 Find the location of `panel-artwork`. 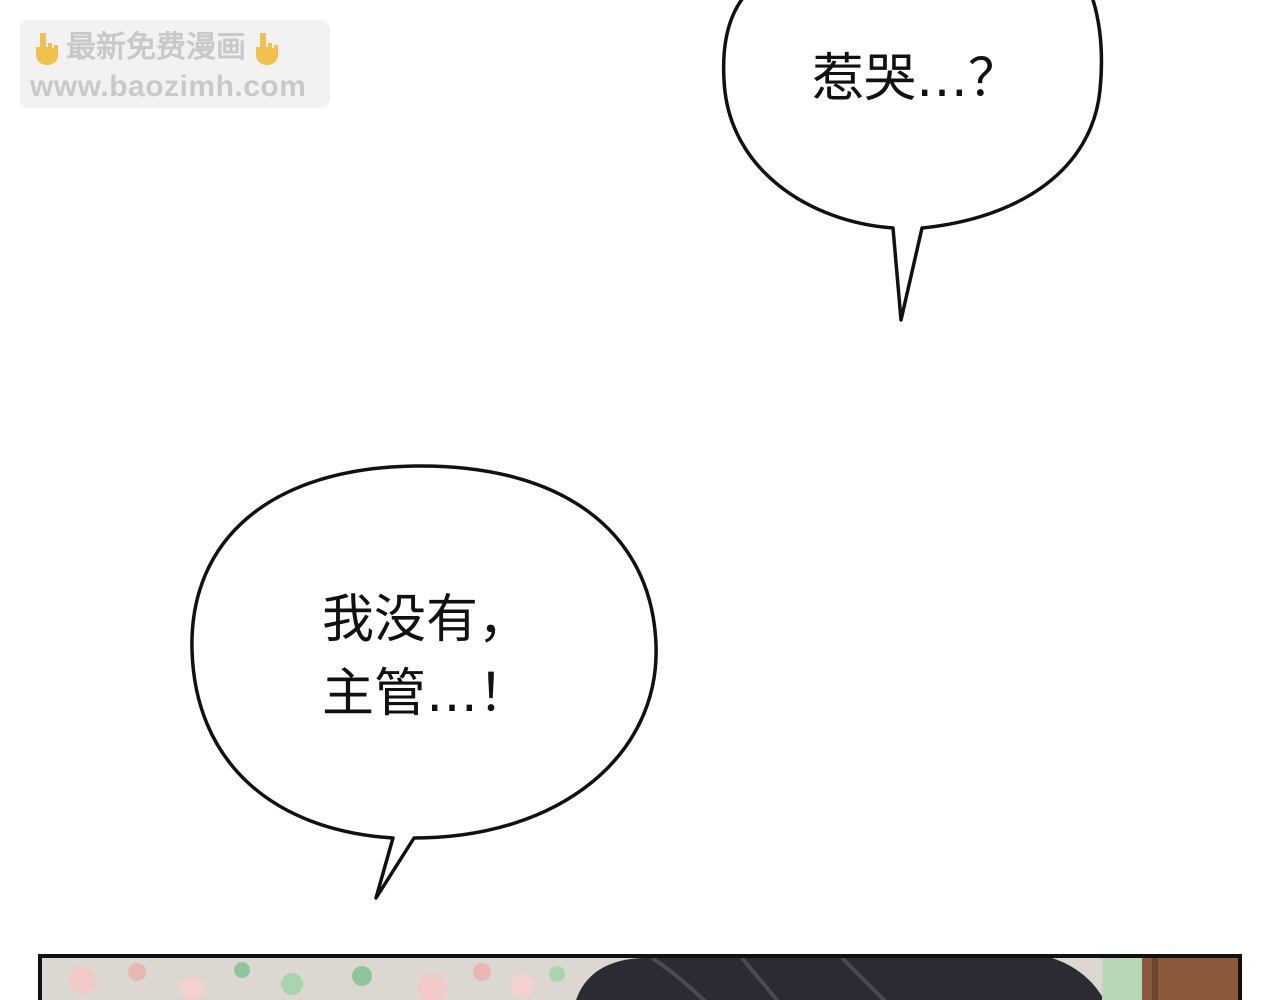

panel-artwork is located at coordinates (640, 979).